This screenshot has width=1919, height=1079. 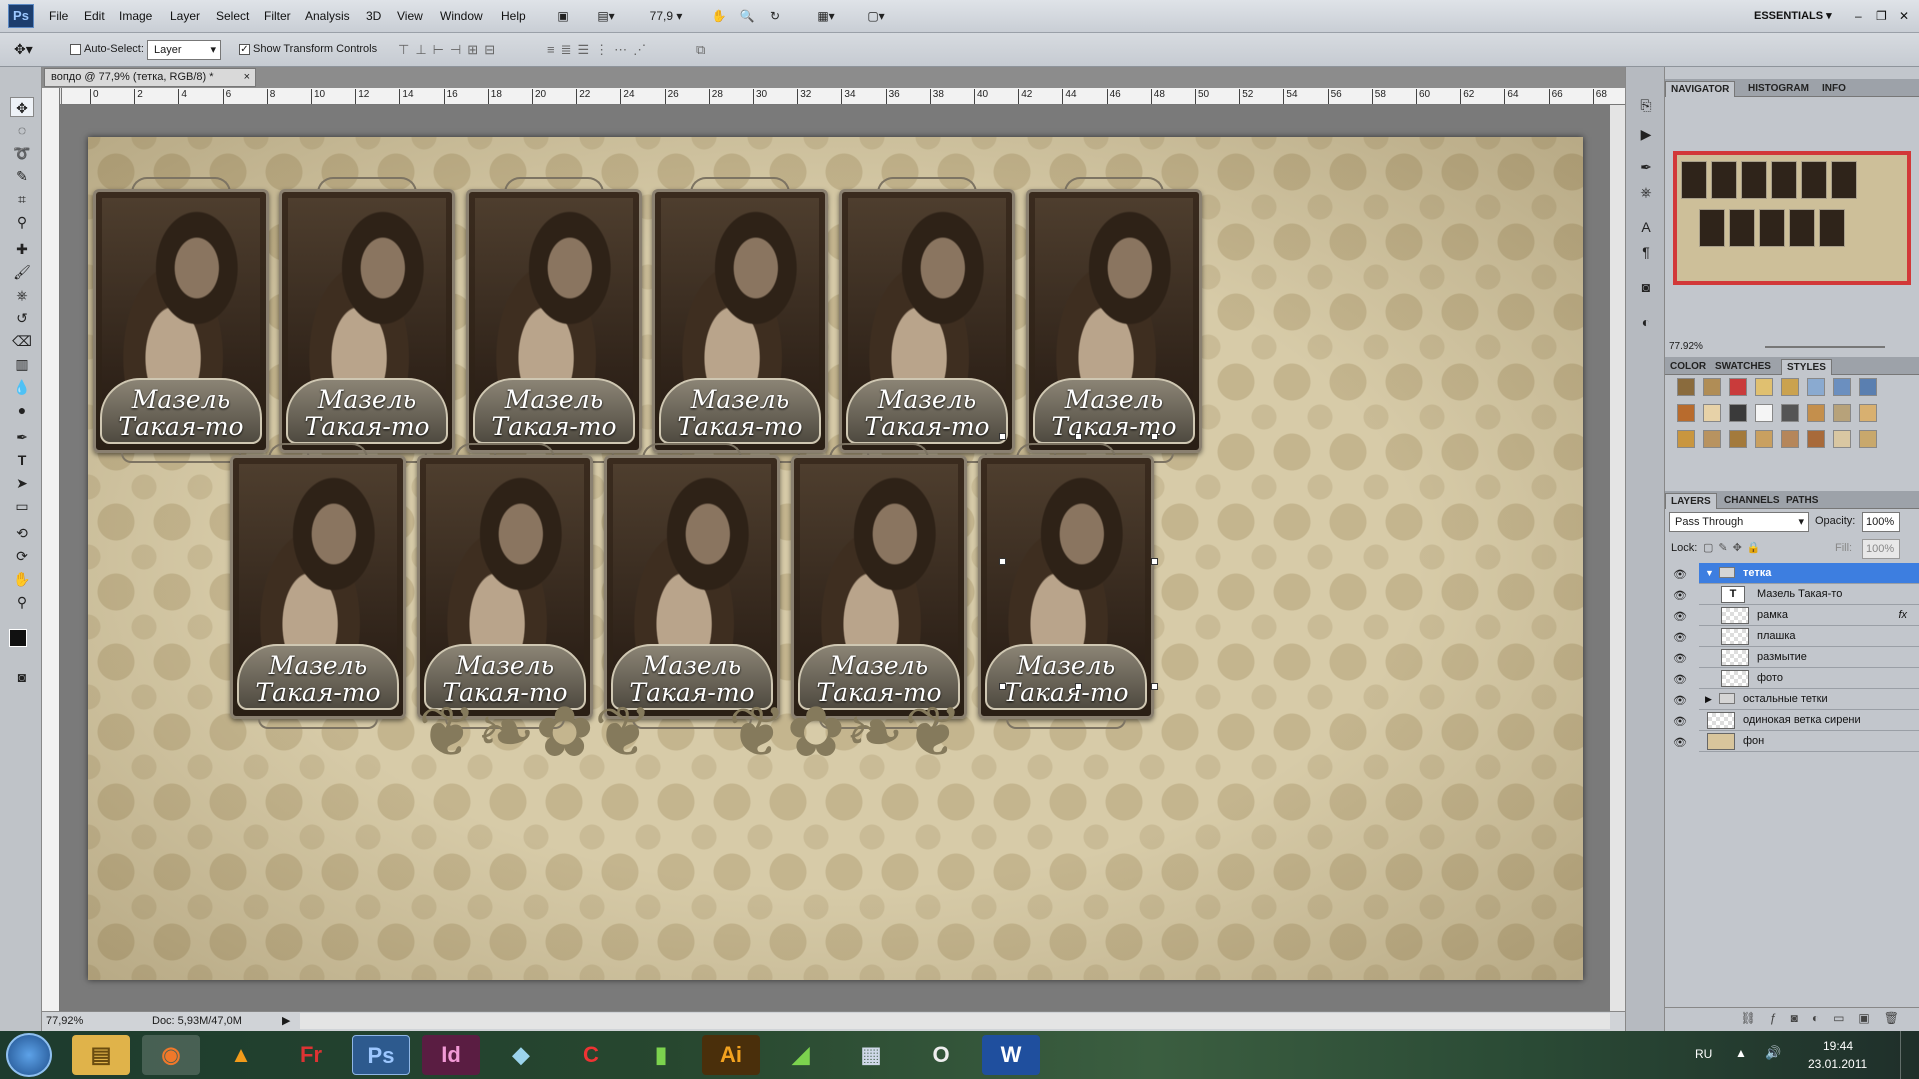 I want to click on word-taskbar-icon: W, so click(x=1011, y=1055).